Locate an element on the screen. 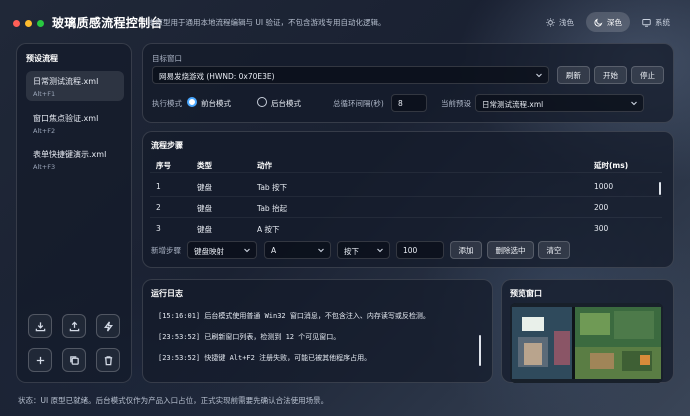 The width and height of the screenshot is (690, 416). theme-light-button: 浅色 is located at coordinates (560, 22).